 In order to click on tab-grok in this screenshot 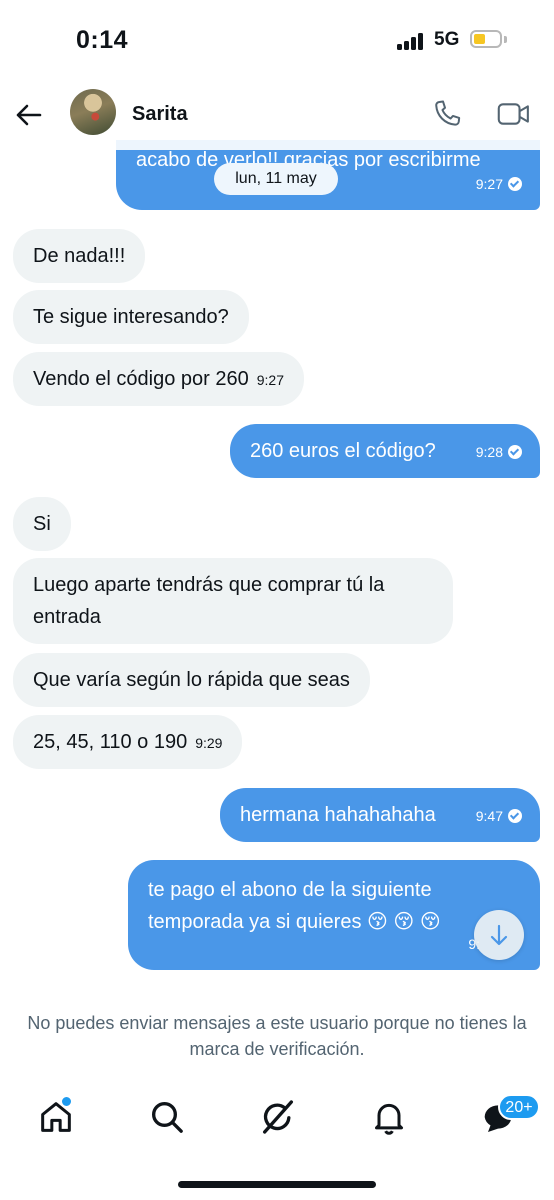, I will do `click(278, 1117)`.